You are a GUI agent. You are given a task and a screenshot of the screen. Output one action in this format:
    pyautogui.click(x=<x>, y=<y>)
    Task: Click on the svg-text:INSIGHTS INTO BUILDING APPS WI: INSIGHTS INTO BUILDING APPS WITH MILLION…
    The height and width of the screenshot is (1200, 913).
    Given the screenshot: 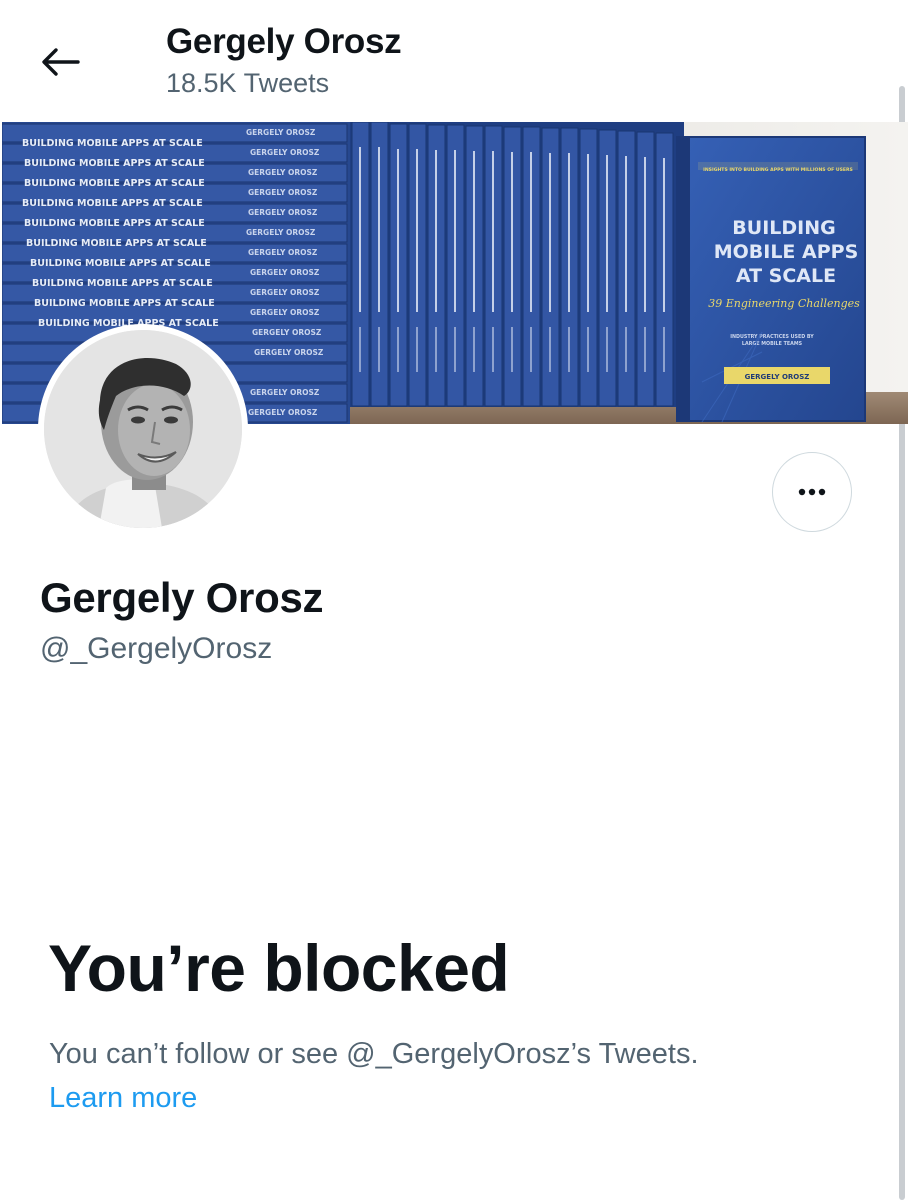 What is the action you would take?
    pyautogui.click(x=778, y=170)
    